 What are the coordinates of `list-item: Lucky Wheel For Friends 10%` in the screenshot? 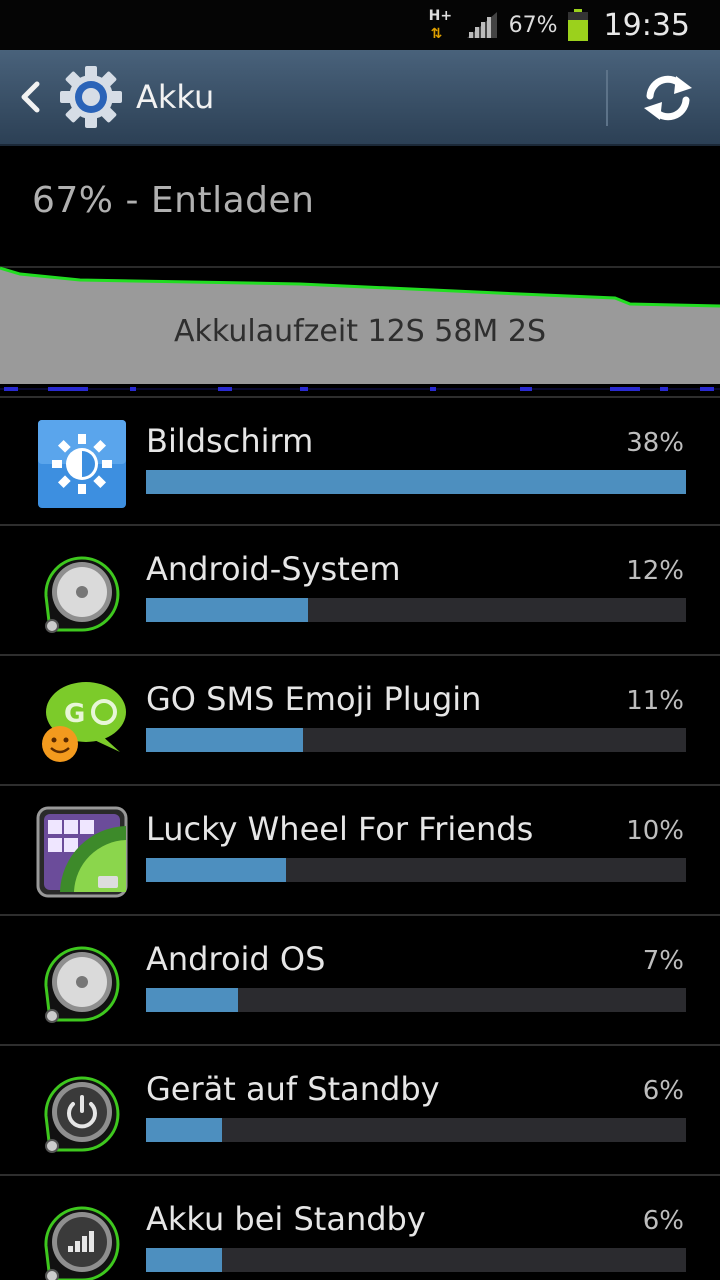 It's located at (360, 851).